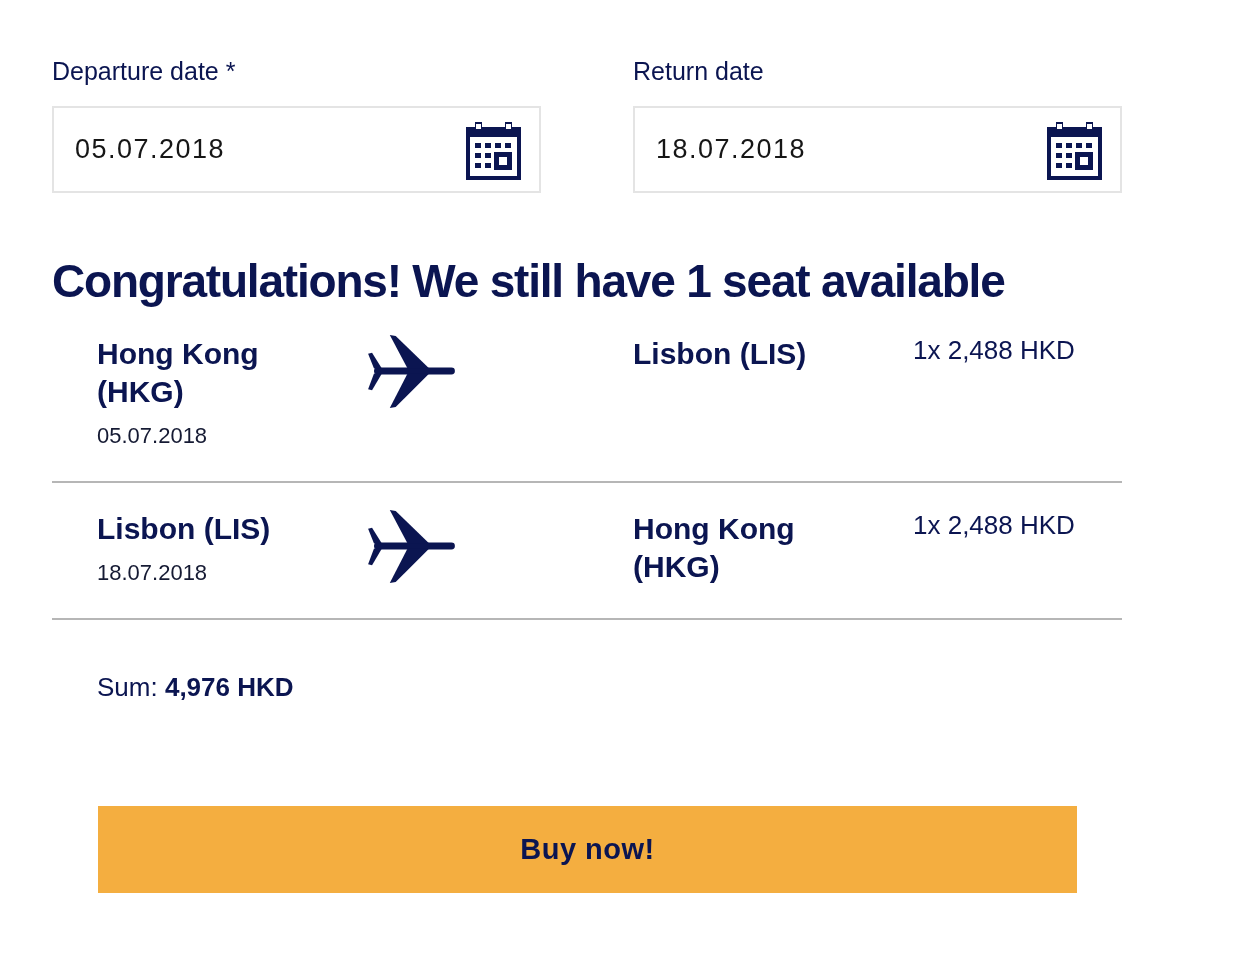  What do you see at coordinates (877, 149) in the screenshot?
I see `date-field: 18.07.2018` at bounding box center [877, 149].